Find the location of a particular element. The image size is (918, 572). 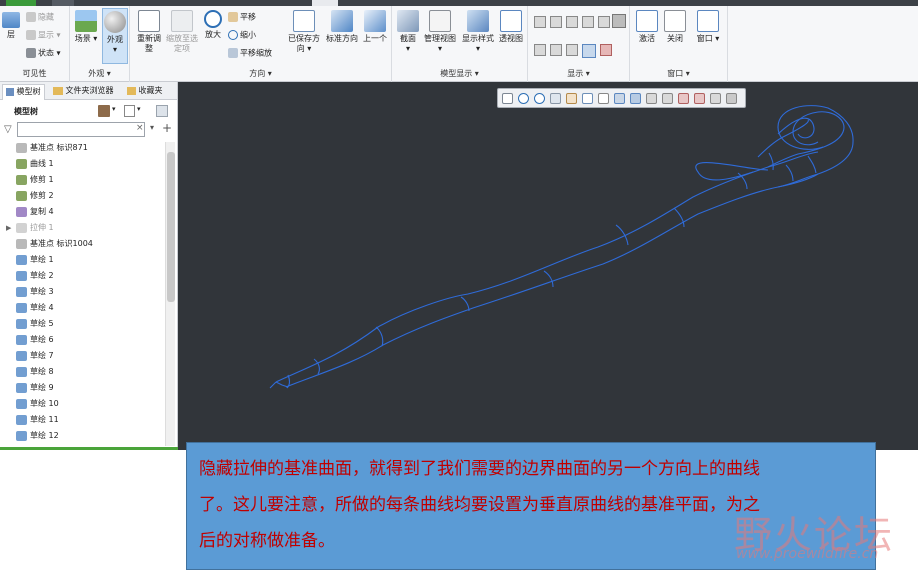

tree-item: 草绘 1 is located at coordinates (82, 260).